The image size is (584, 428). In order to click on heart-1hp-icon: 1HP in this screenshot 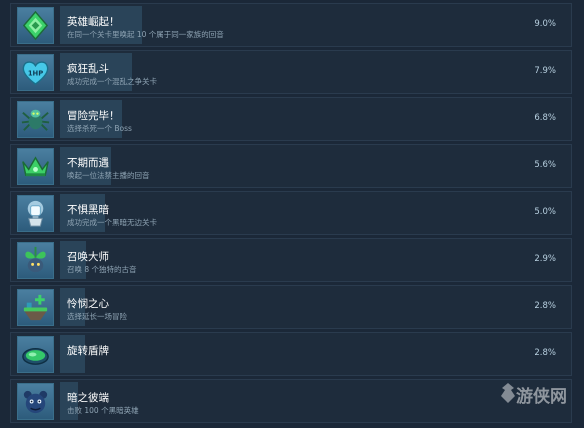, I will do `click(35, 72)`.